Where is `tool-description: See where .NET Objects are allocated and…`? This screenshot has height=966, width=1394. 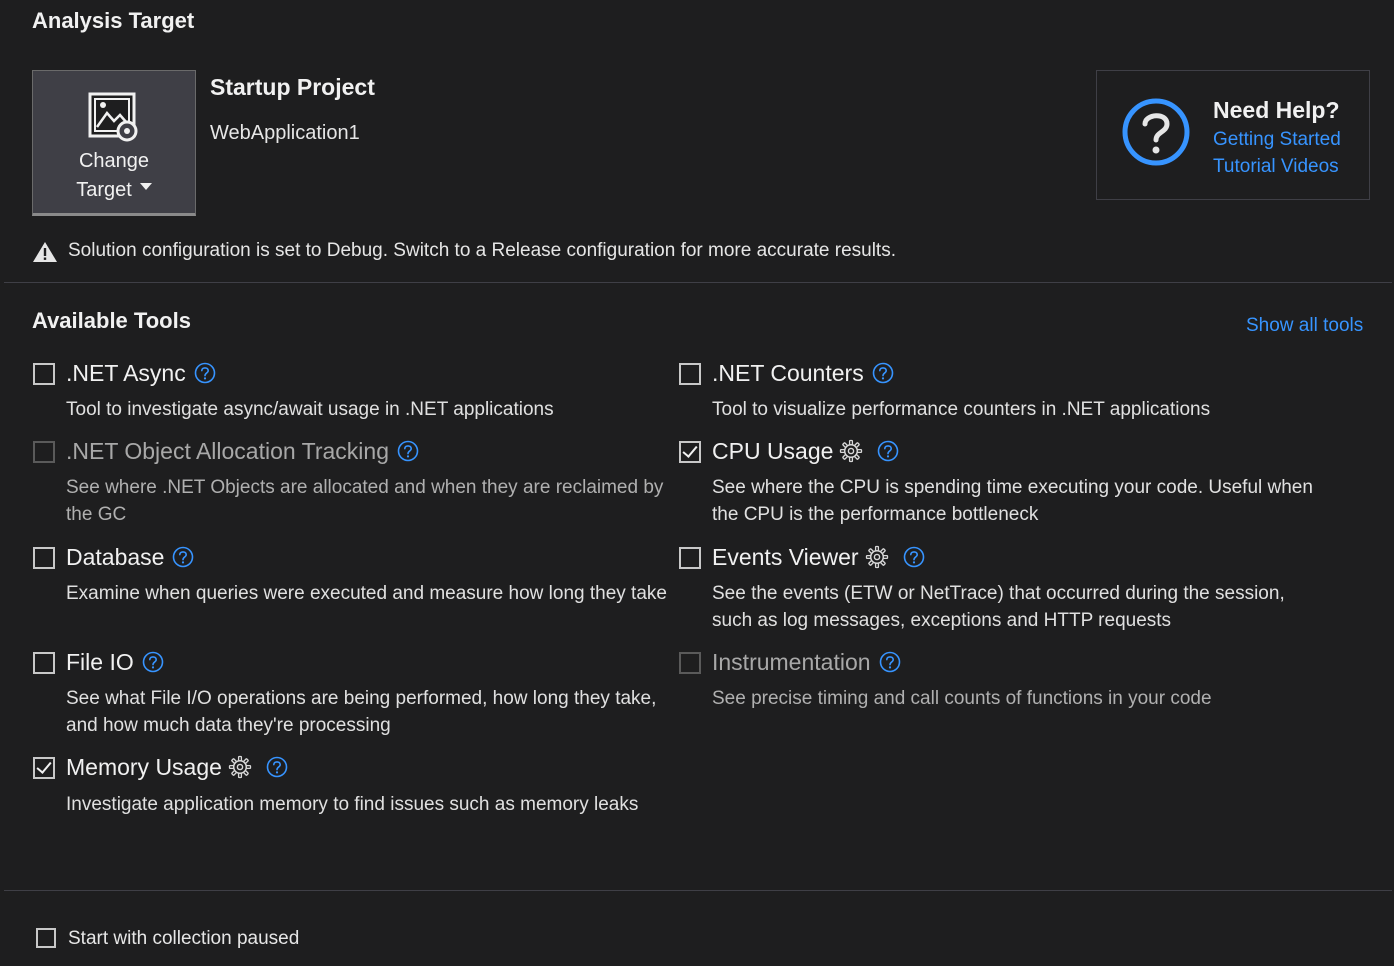 tool-description: See where .NET Objects are allocated and… is located at coordinates (365, 501).